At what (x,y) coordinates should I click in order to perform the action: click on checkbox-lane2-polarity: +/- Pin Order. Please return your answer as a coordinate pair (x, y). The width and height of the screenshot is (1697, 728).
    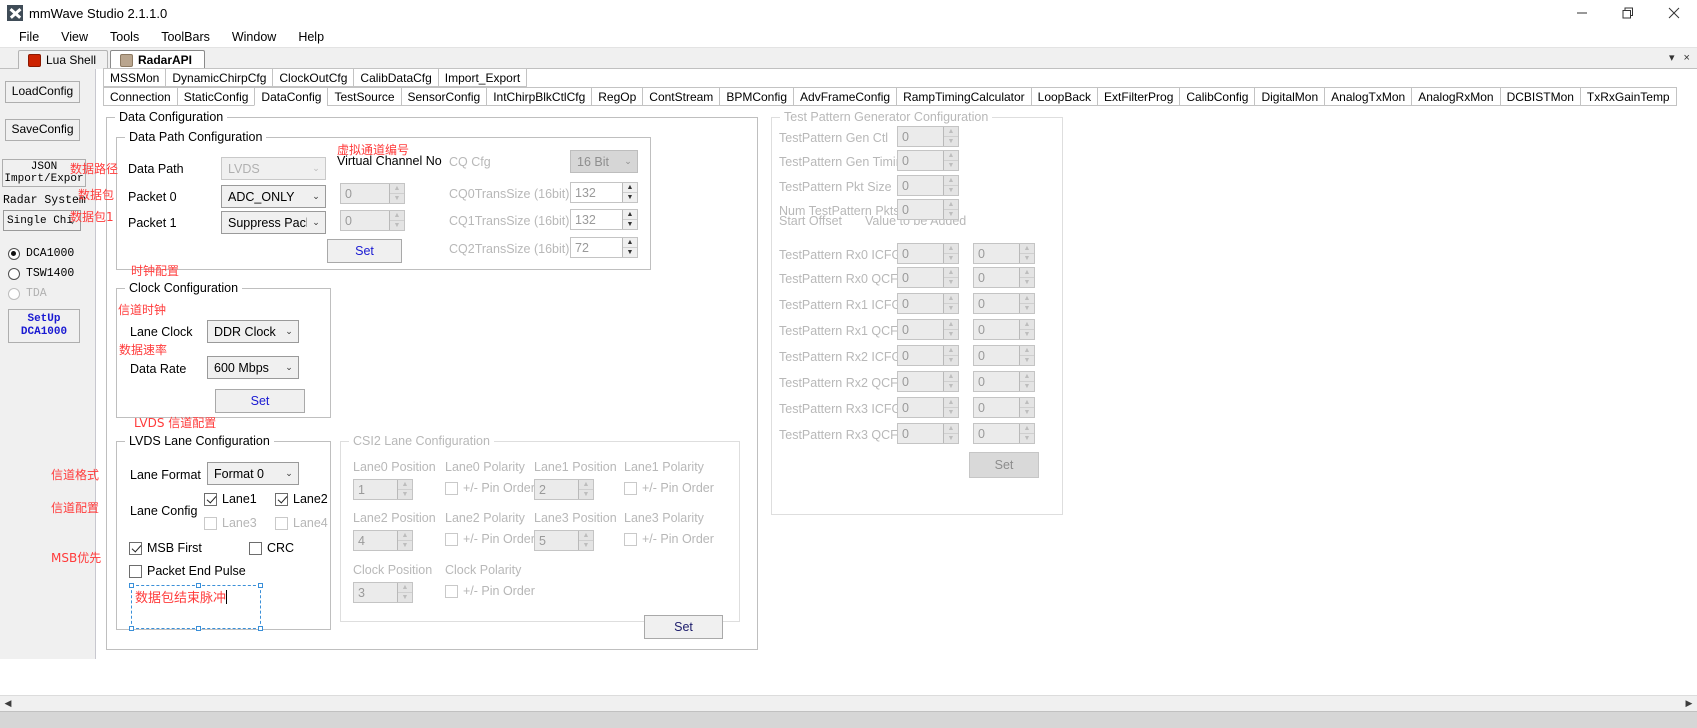
    Looking at the image, I should click on (490, 539).